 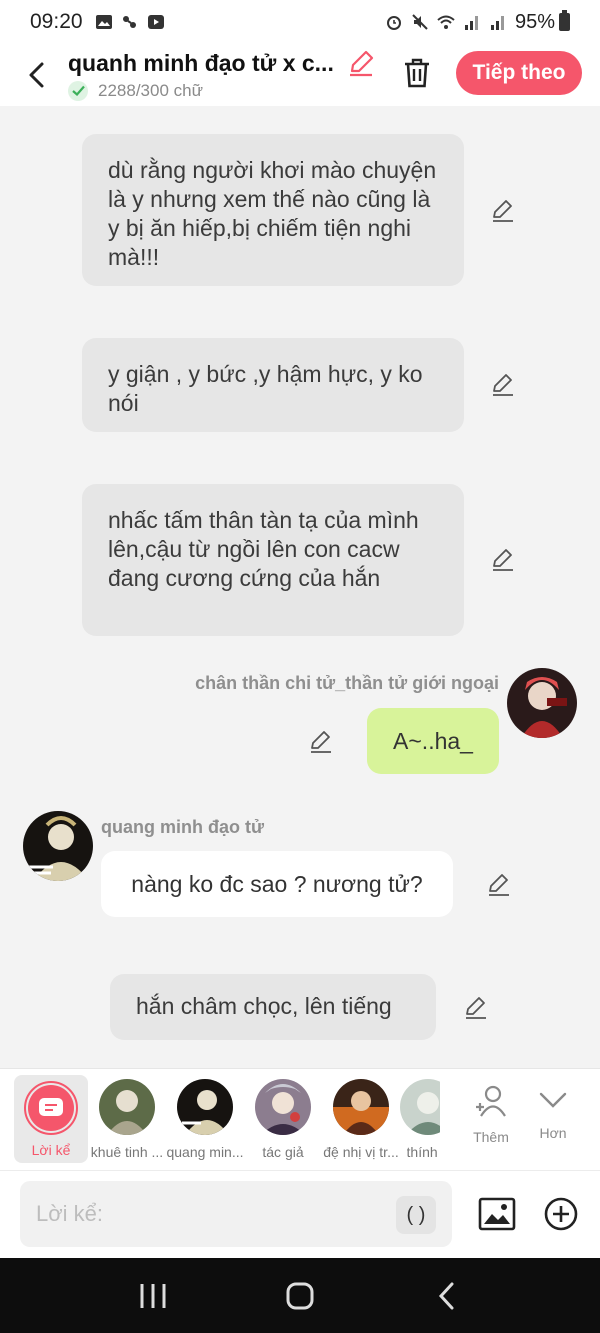 I want to click on system-nav-bar, so click(x=300, y=1295).